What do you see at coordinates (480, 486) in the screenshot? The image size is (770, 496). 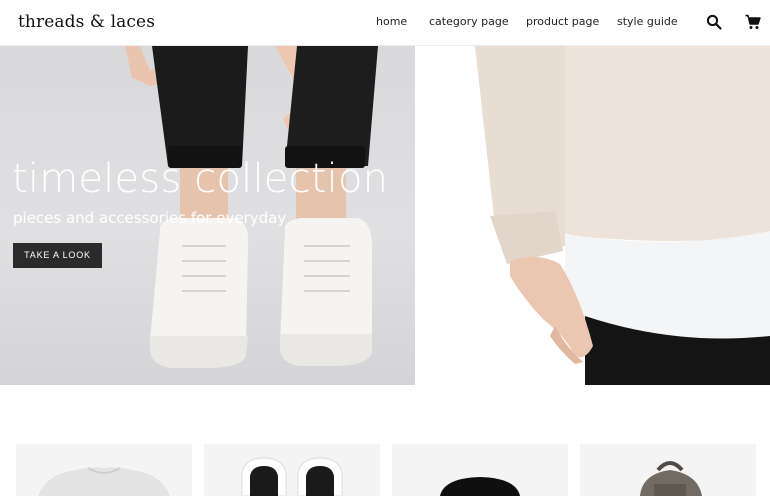 I see `beanie-image` at bounding box center [480, 486].